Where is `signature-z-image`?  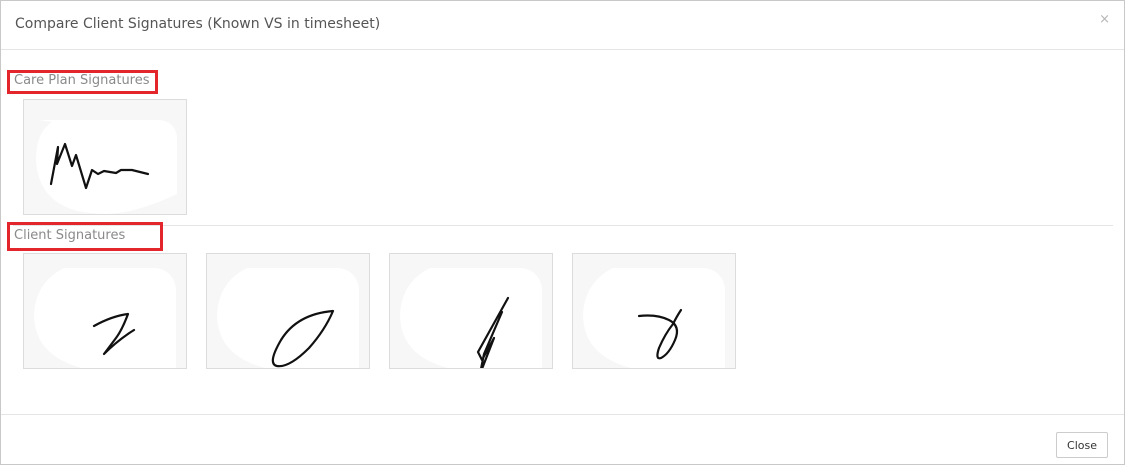
signature-z-image is located at coordinates (105, 318).